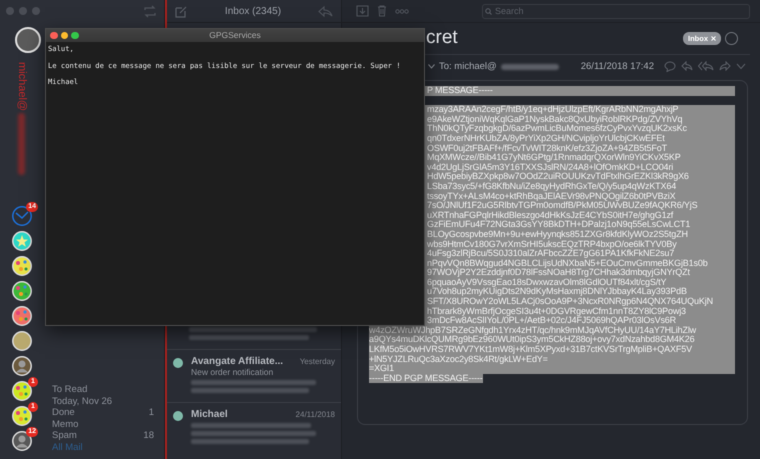 The height and width of the screenshot is (459, 760). What do you see at coordinates (713, 38) in the screenshot?
I see `close-icon` at bounding box center [713, 38].